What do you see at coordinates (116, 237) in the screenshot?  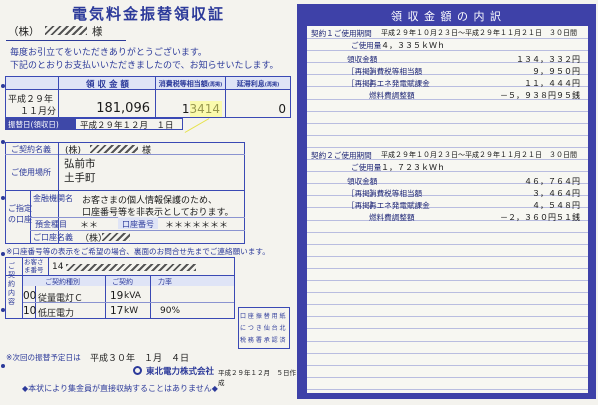 I see `holder-redacted` at bounding box center [116, 237].